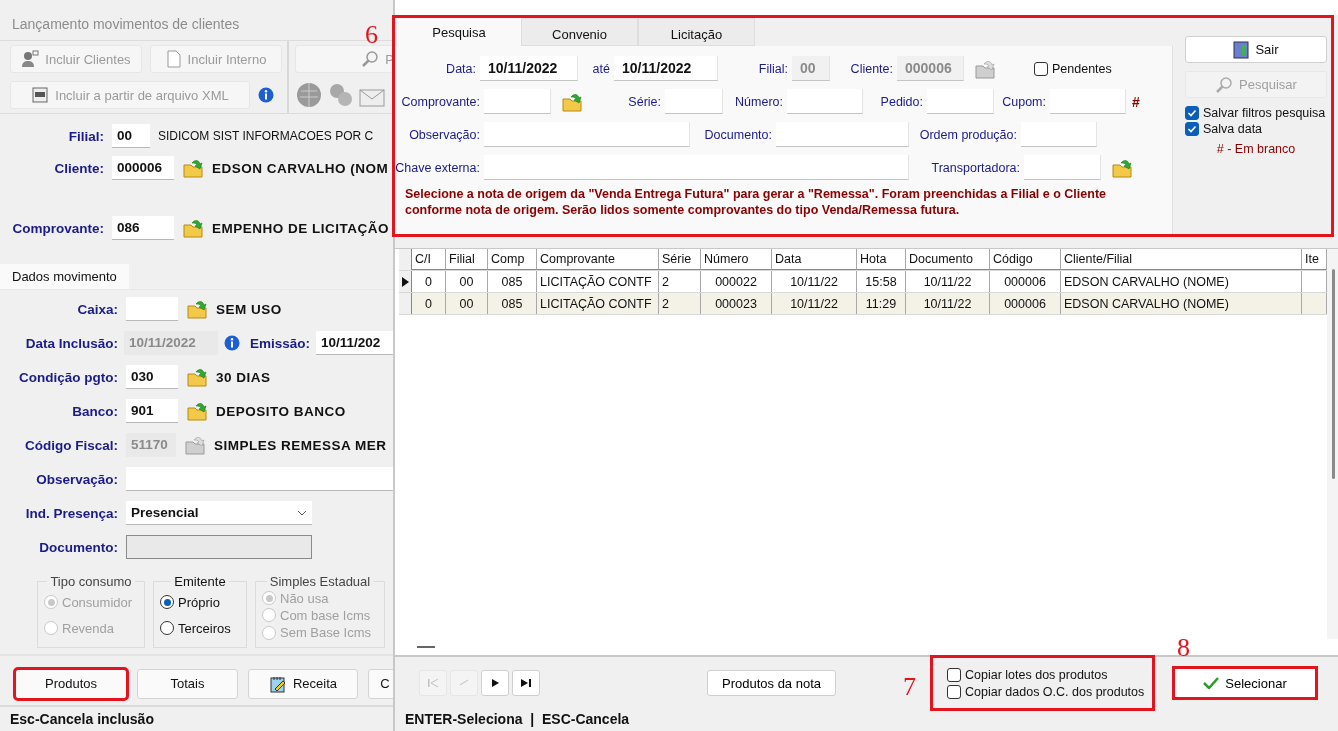 This screenshot has width=1338, height=731. What do you see at coordinates (71, 343) in the screenshot?
I see `field-label: Data Inclusão:` at bounding box center [71, 343].